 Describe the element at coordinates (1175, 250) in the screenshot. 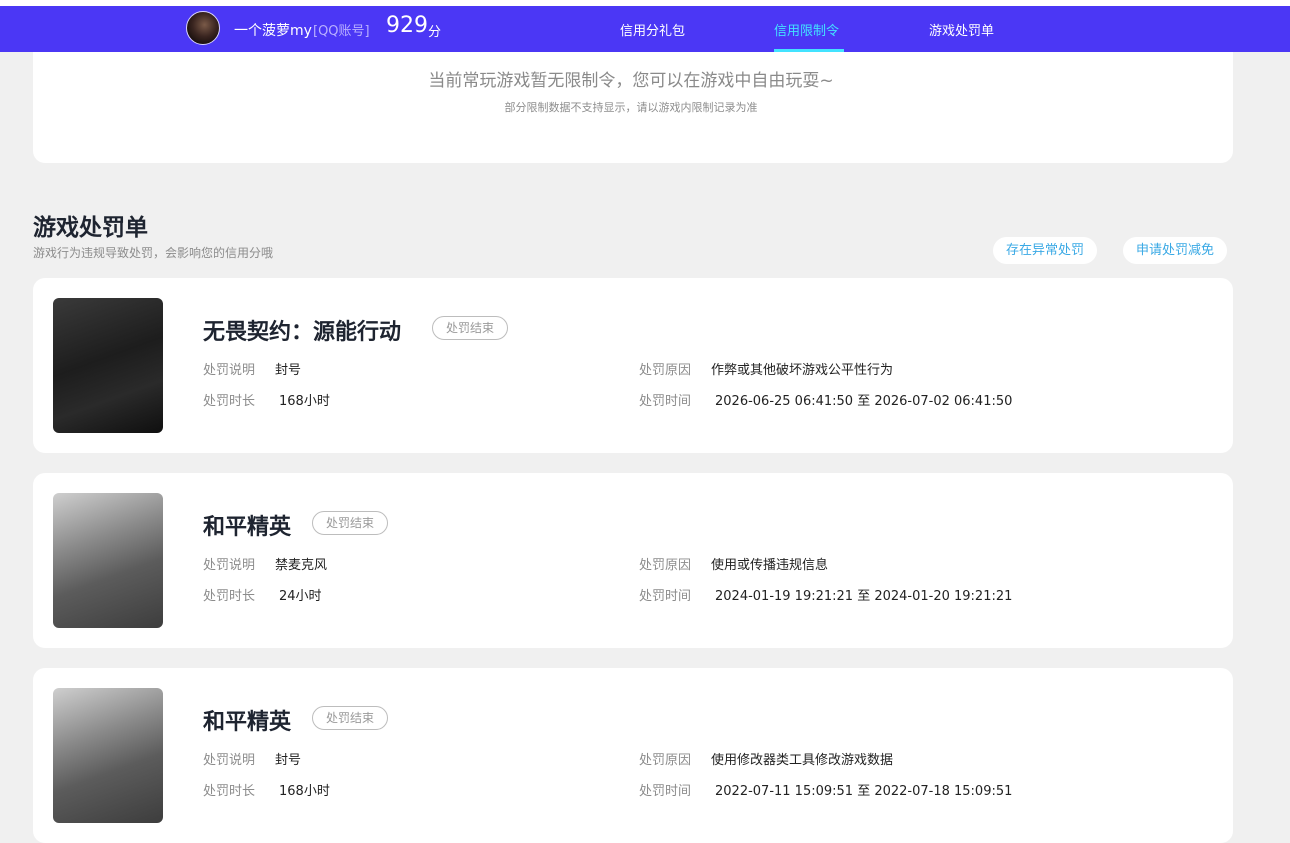

I see `request-reduction-button: 申请处罚减免` at that location.